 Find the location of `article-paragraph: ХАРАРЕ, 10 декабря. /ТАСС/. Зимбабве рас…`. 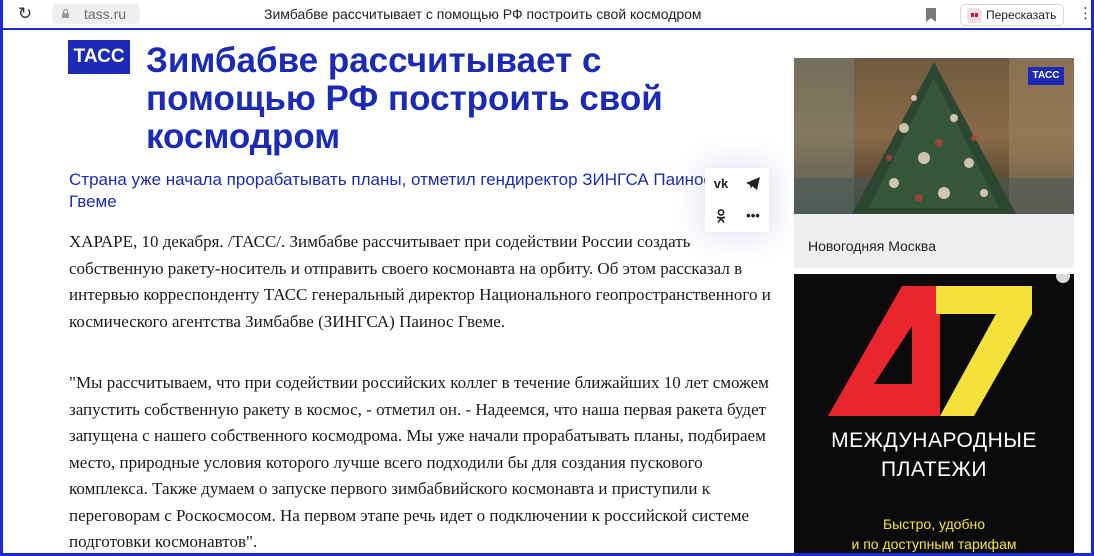

article-paragraph: ХАРАРЕ, 10 декабря. /ТАСС/. Зимбабве рас… is located at coordinates (420, 281).